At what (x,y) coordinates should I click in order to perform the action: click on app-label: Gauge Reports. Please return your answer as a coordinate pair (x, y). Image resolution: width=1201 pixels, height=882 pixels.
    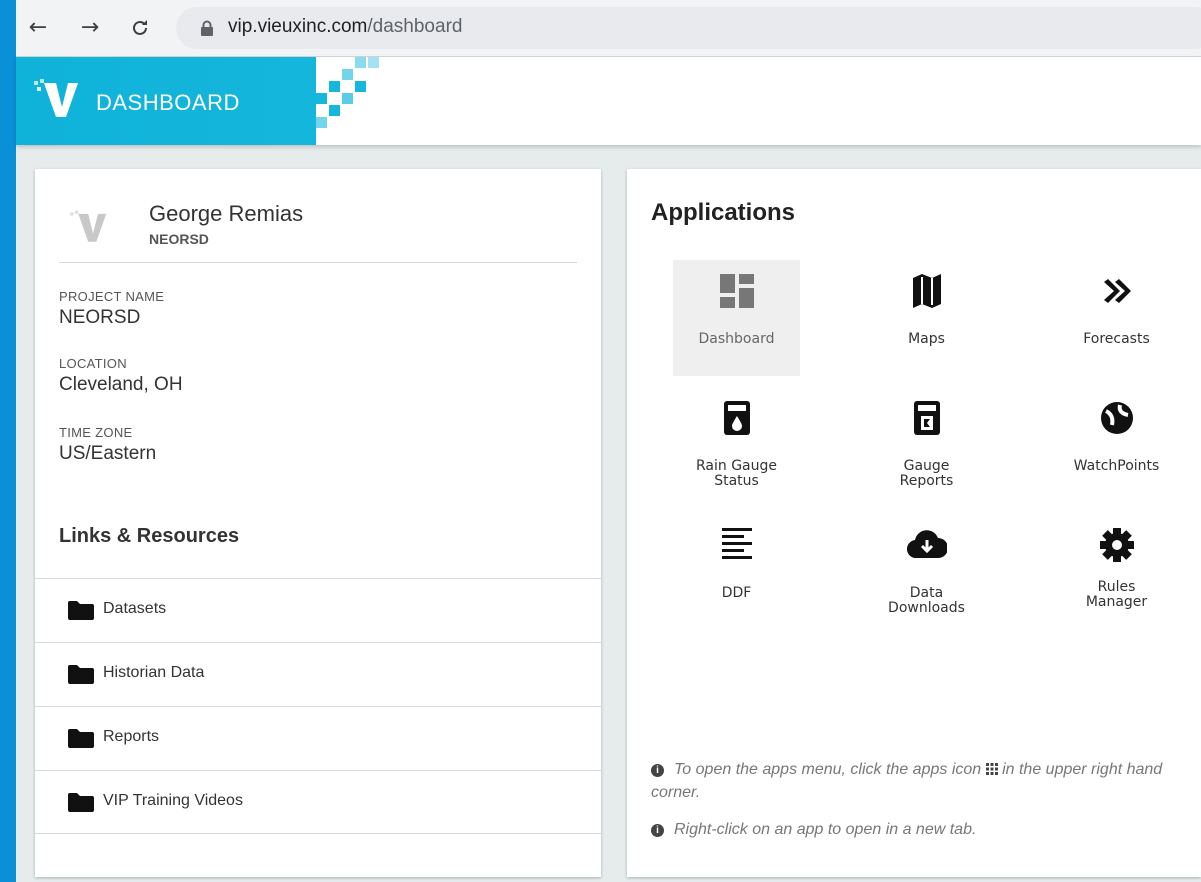
    Looking at the image, I should click on (926, 474).